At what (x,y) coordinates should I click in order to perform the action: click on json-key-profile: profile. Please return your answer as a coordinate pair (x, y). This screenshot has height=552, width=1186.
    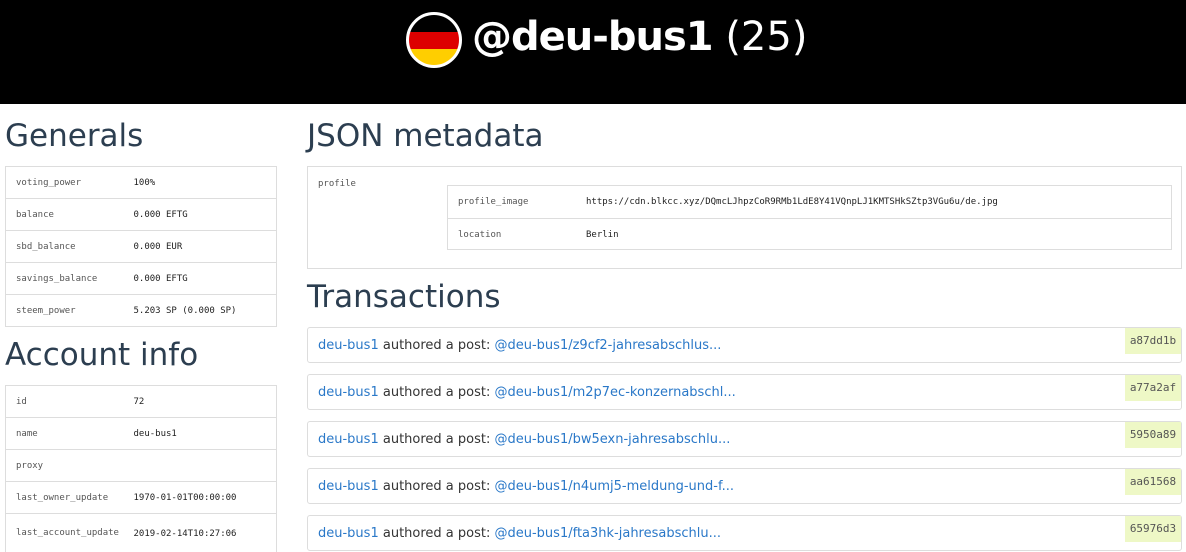
    Looking at the image, I should click on (337, 184).